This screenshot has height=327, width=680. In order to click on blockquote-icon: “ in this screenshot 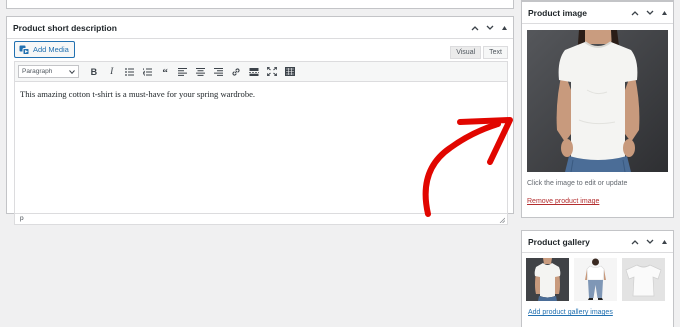, I will do `click(165, 72)`.